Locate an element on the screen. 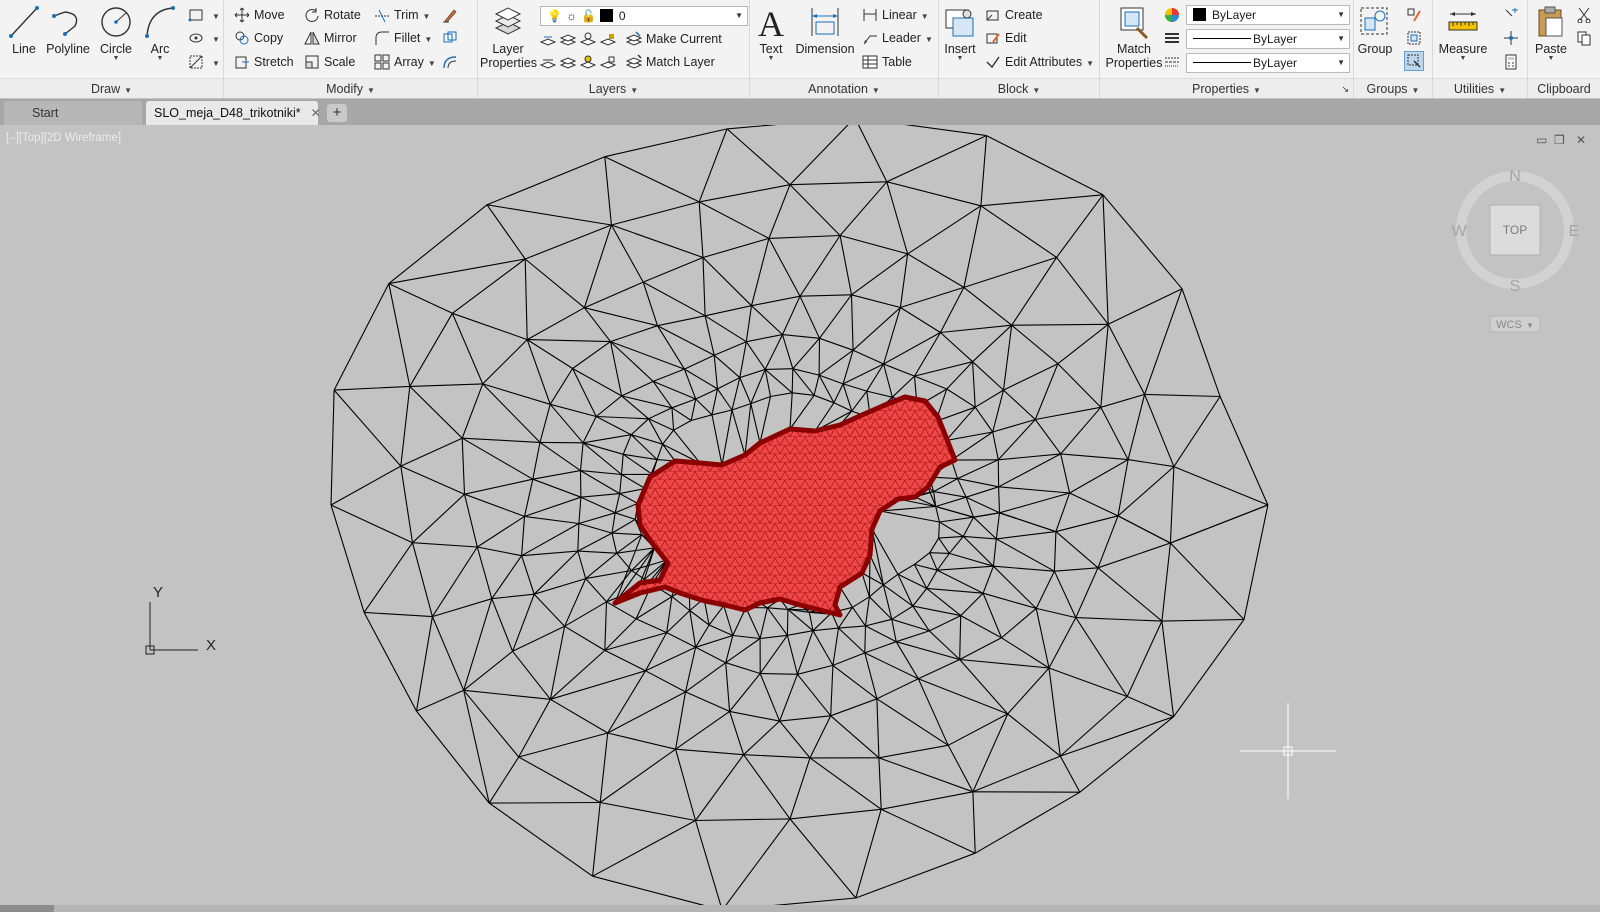 Image resolution: width=1600 pixels, height=912 pixels. lineweight-icon-button is located at coordinates (1174, 62).